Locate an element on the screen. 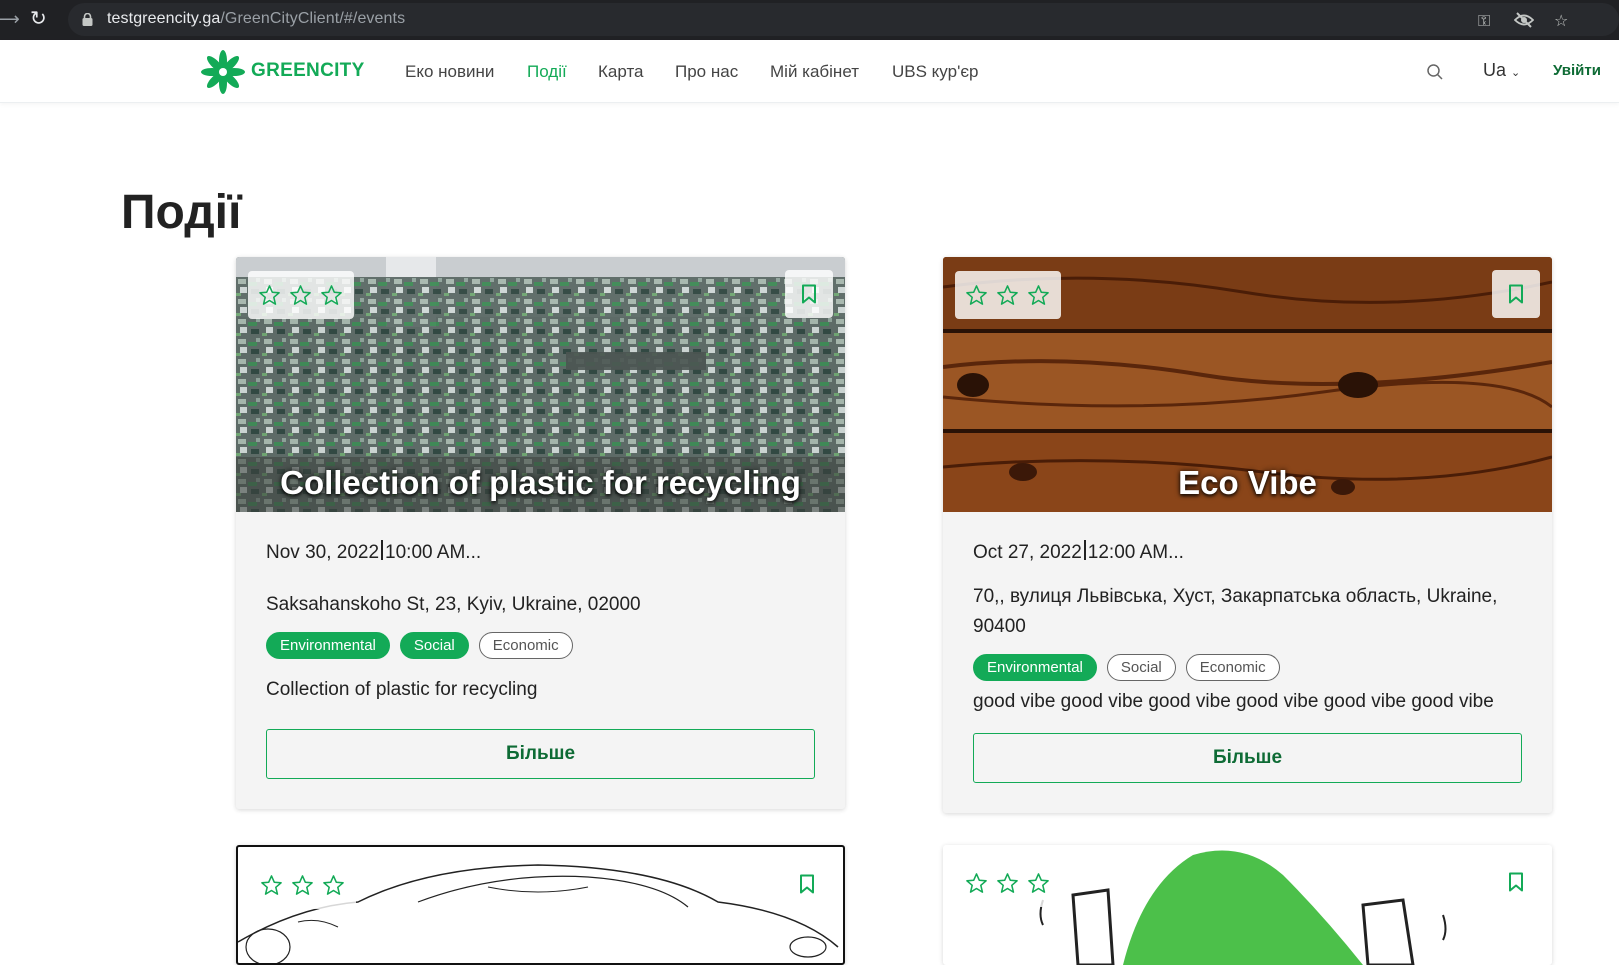 This screenshot has height=965, width=1619. event-image: Eco Vibe is located at coordinates (1247, 384).